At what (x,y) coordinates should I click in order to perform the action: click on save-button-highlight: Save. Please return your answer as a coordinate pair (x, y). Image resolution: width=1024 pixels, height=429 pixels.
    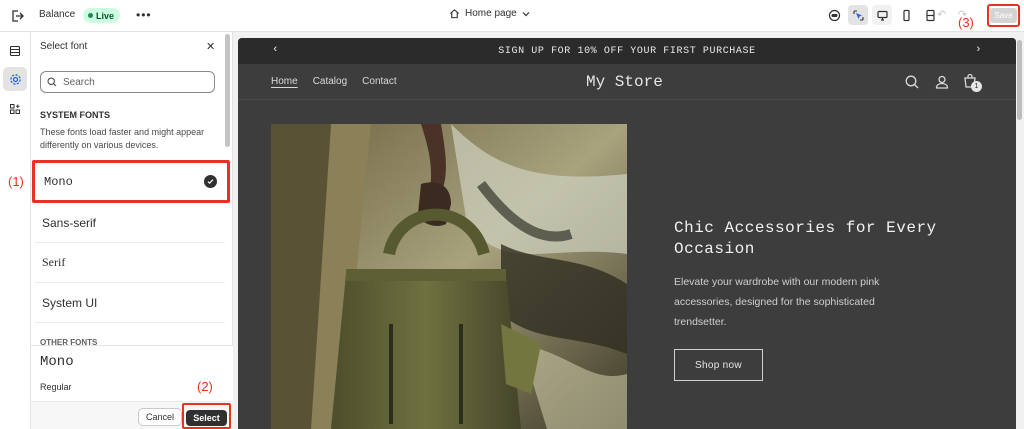
    Looking at the image, I should click on (1003, 15).